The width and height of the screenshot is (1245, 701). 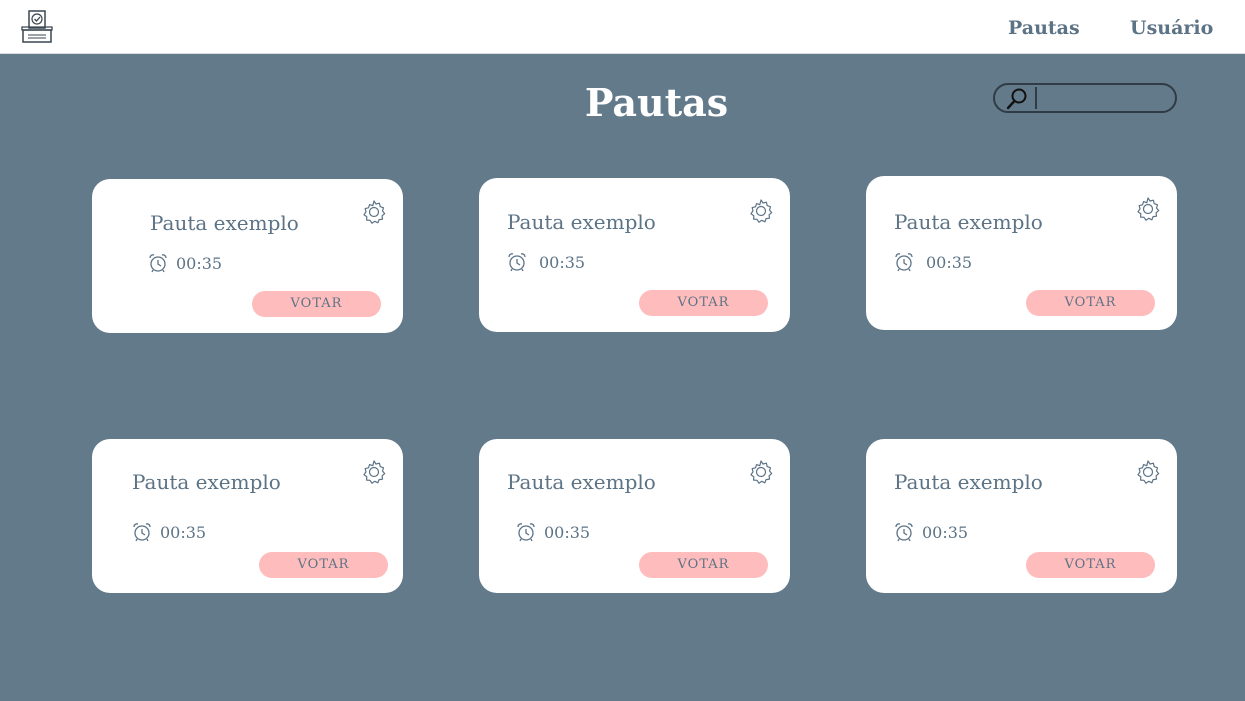 I want to click on search-box, so click(x=1085, y=98).